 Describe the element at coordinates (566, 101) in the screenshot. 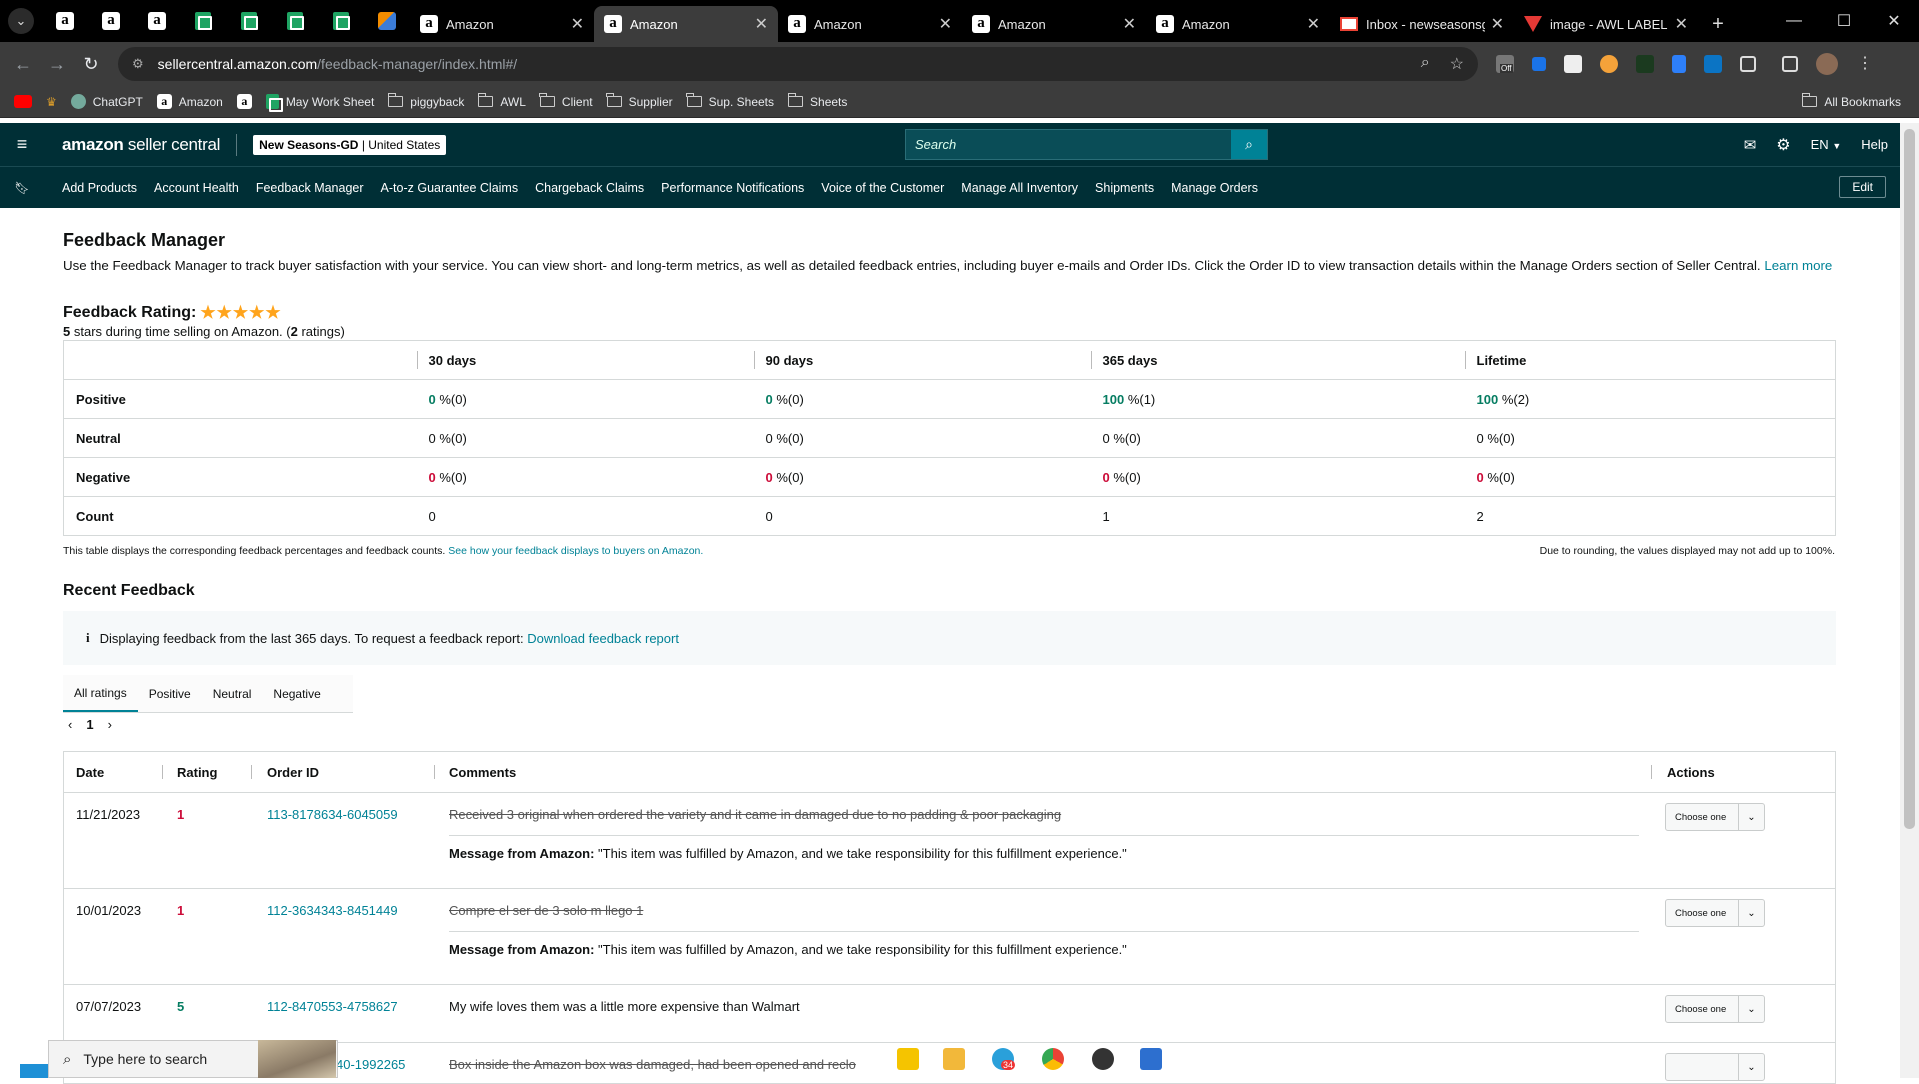

I see `bookmark-folder-client: Client` at that location.